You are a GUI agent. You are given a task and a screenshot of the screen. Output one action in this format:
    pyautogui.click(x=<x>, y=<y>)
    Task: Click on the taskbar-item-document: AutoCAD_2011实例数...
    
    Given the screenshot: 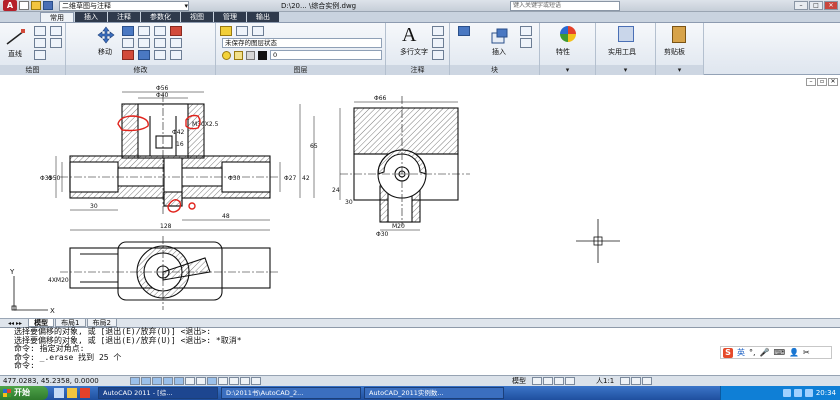 What is the action you would take?
    pyautogui.click(x=434, y=393)
    